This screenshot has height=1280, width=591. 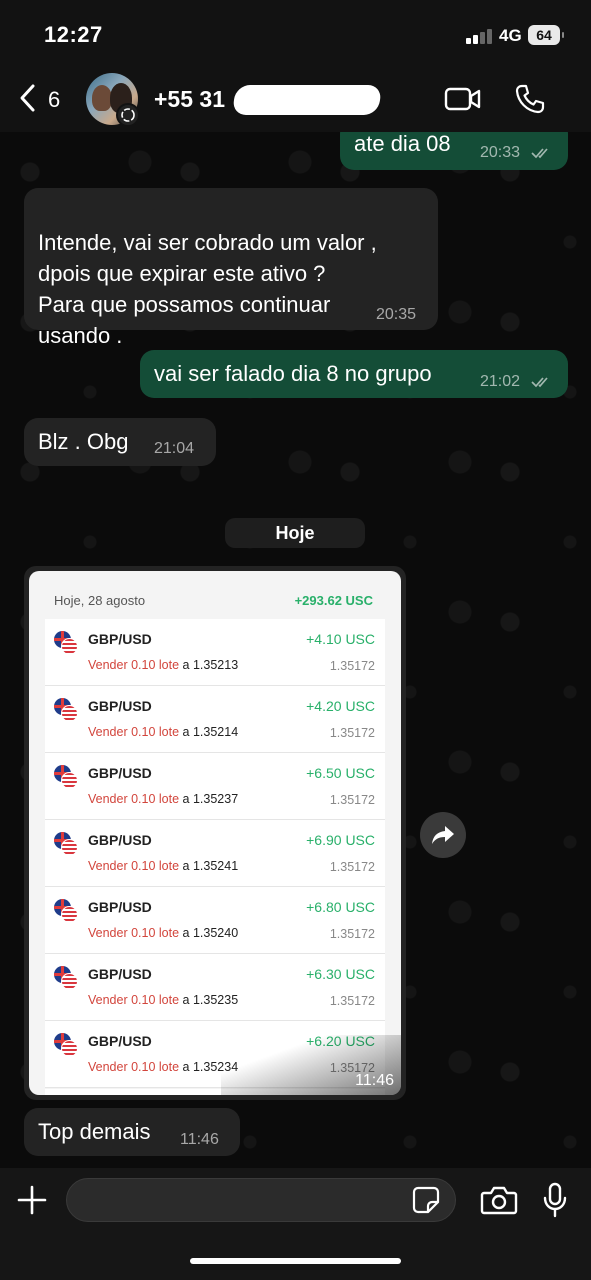 What do you see at coordinates (555, 1200) in the screenshot?
I see `microphone-icon` at bounding box center [555, 1200].